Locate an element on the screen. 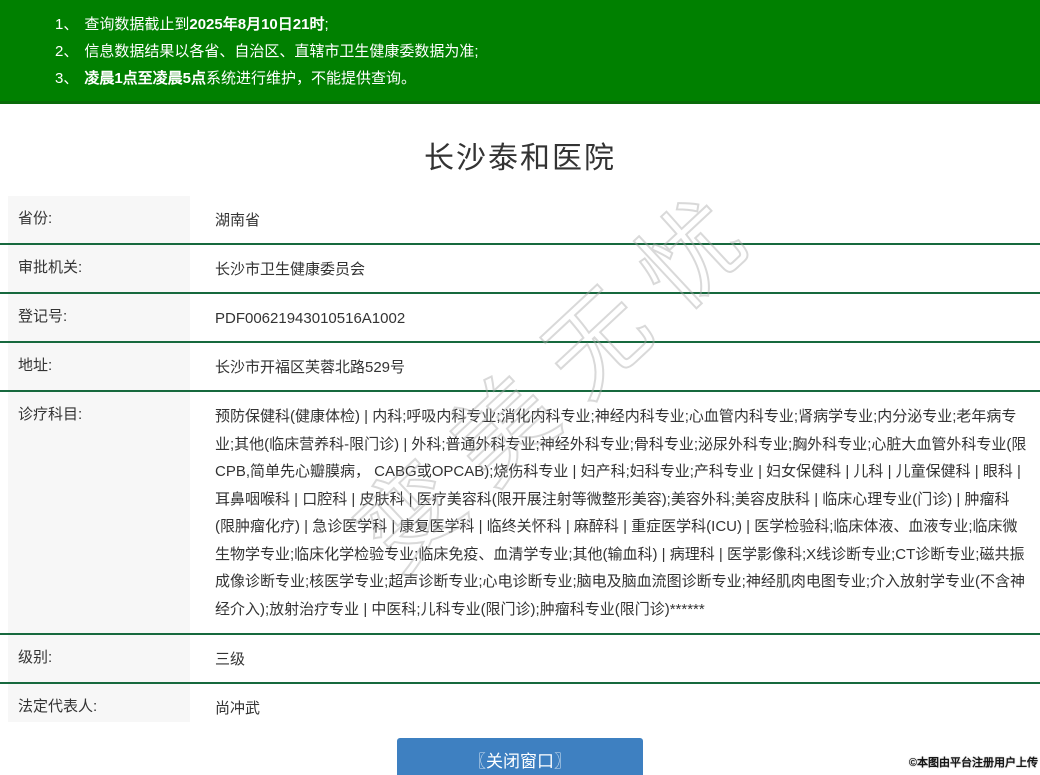  notice-segment: 2025年8月10日21时 is located at coordinates (257, 24).